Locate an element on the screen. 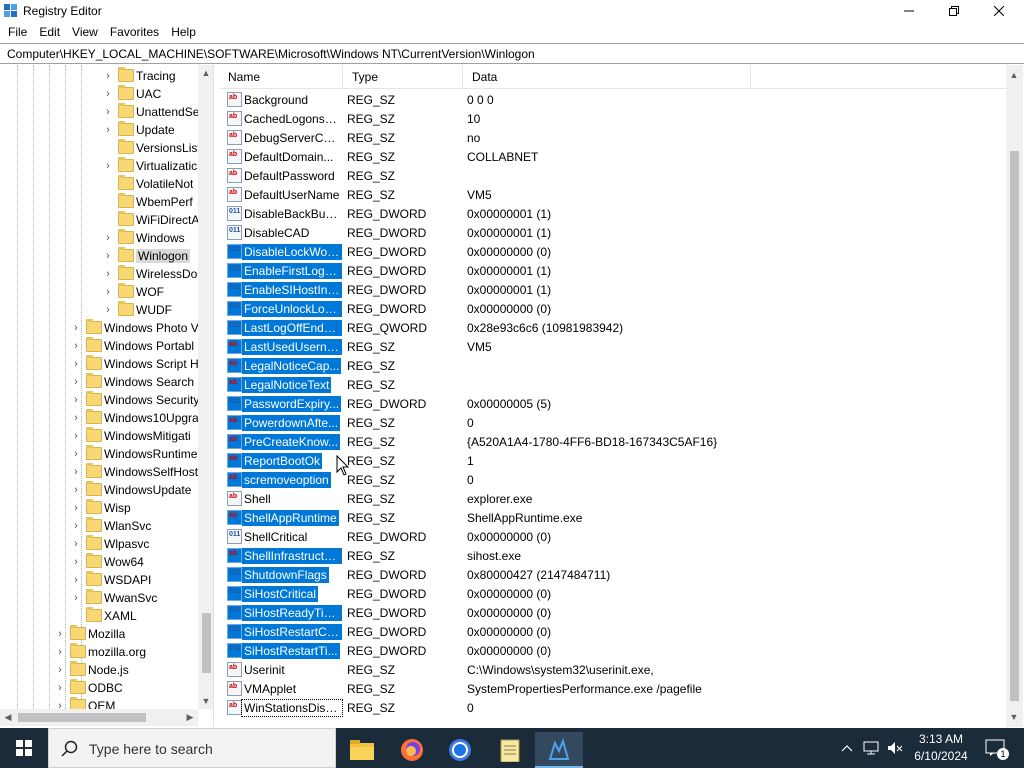 This screenshot has height=768, width=1024. tree-horizontal-scrollbar: ◀ ▶ is located at coordinates (99, 717).